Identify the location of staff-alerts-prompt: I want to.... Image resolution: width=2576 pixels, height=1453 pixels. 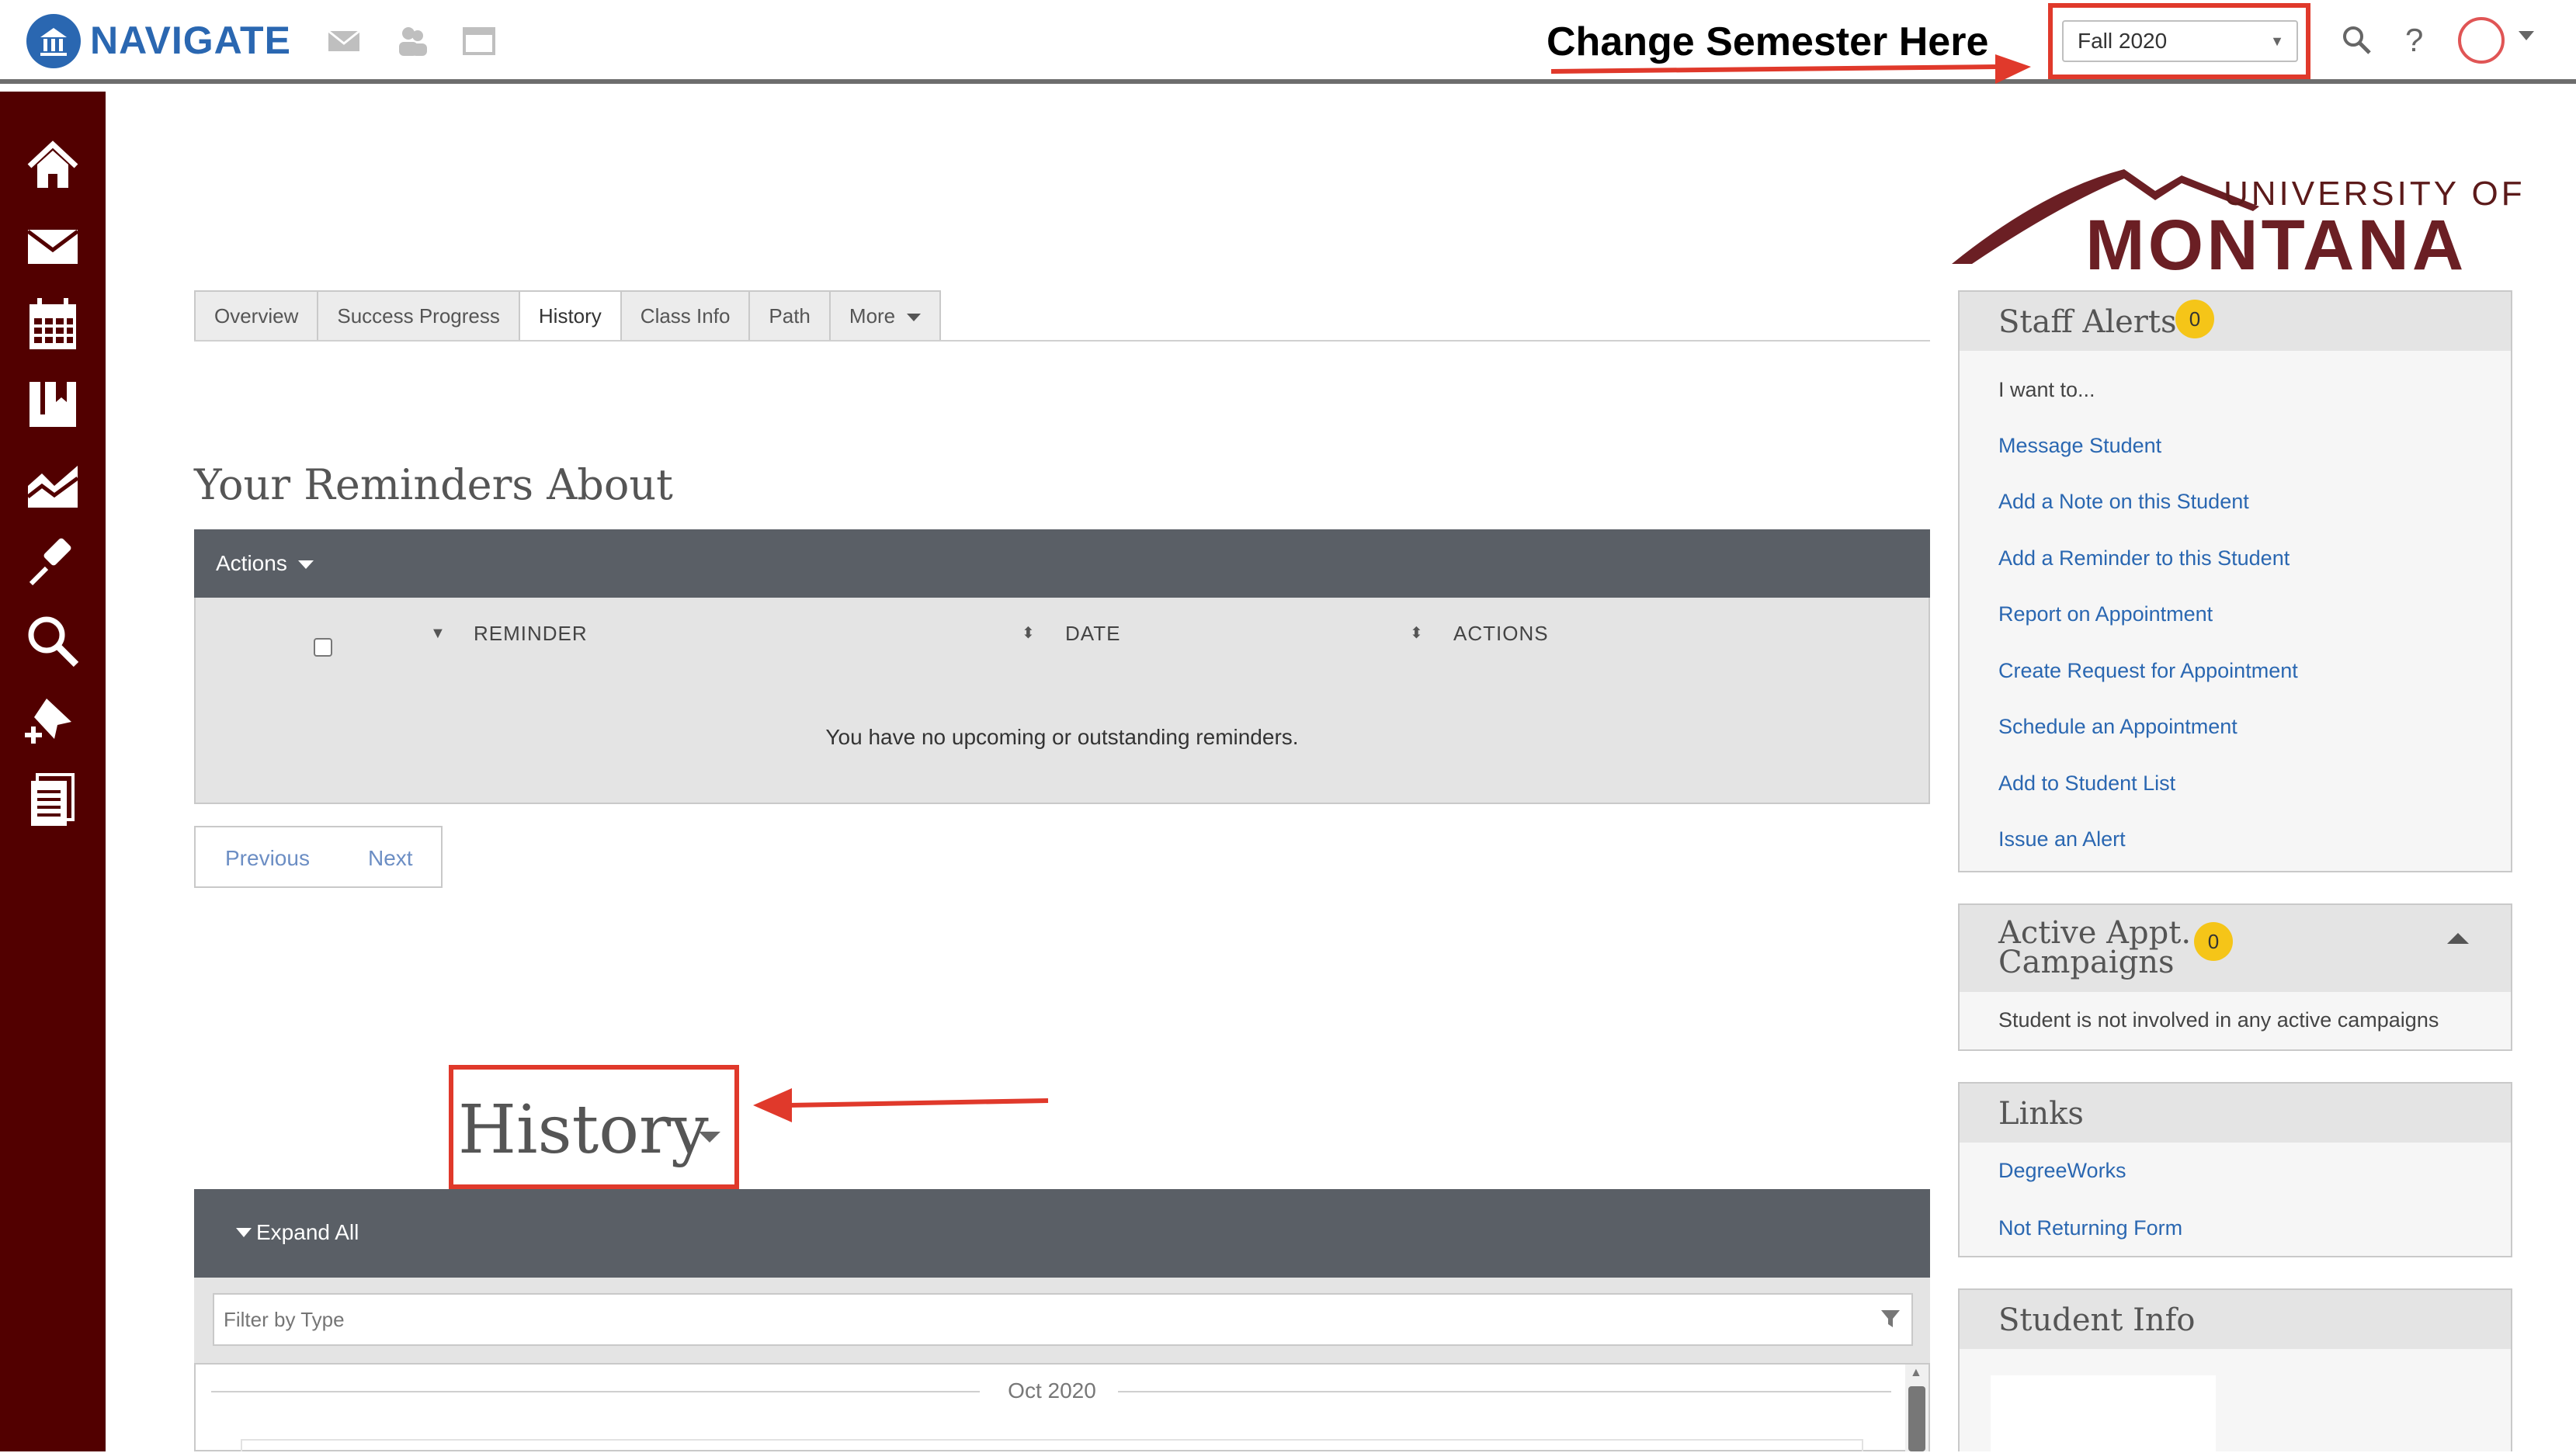
(2046, 389).